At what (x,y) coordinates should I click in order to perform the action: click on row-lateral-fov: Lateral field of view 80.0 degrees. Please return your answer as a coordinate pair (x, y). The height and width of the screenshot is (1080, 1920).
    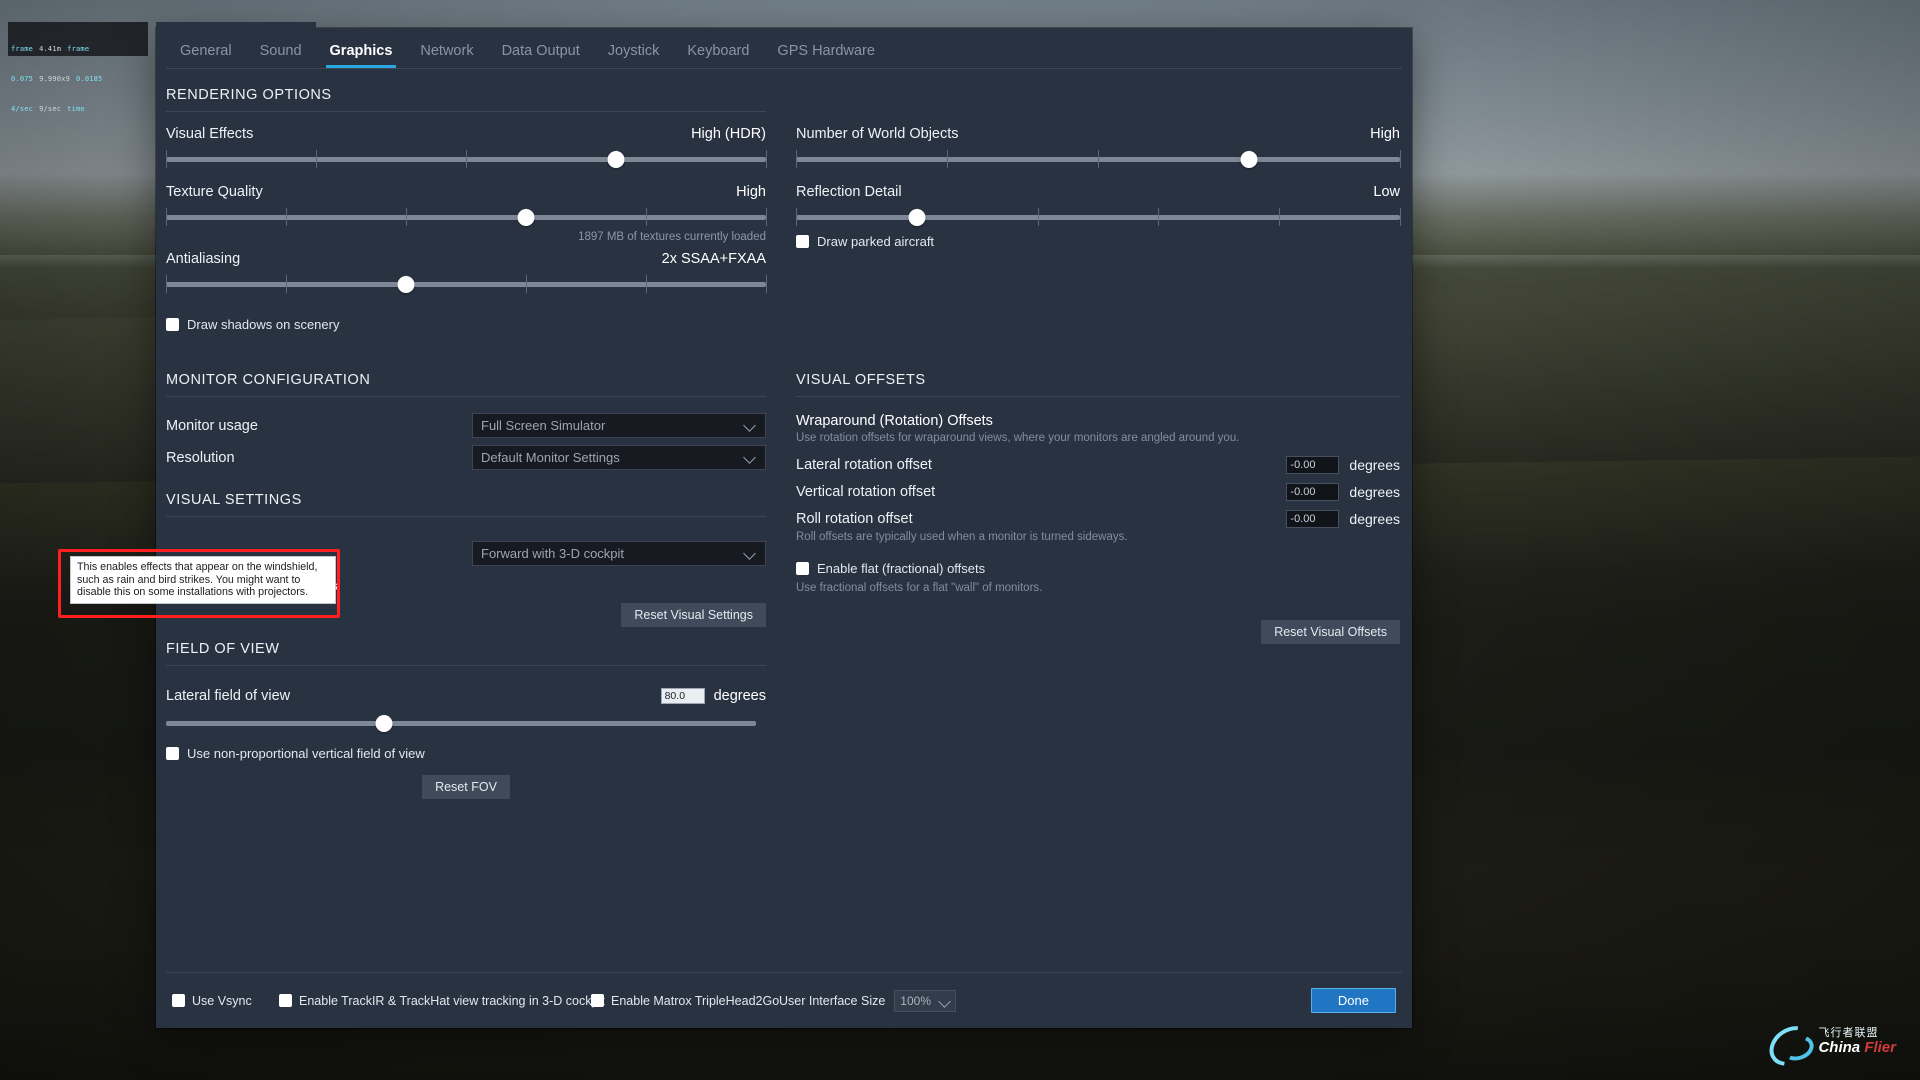
    Looking at the image, I should click on (466, 696).